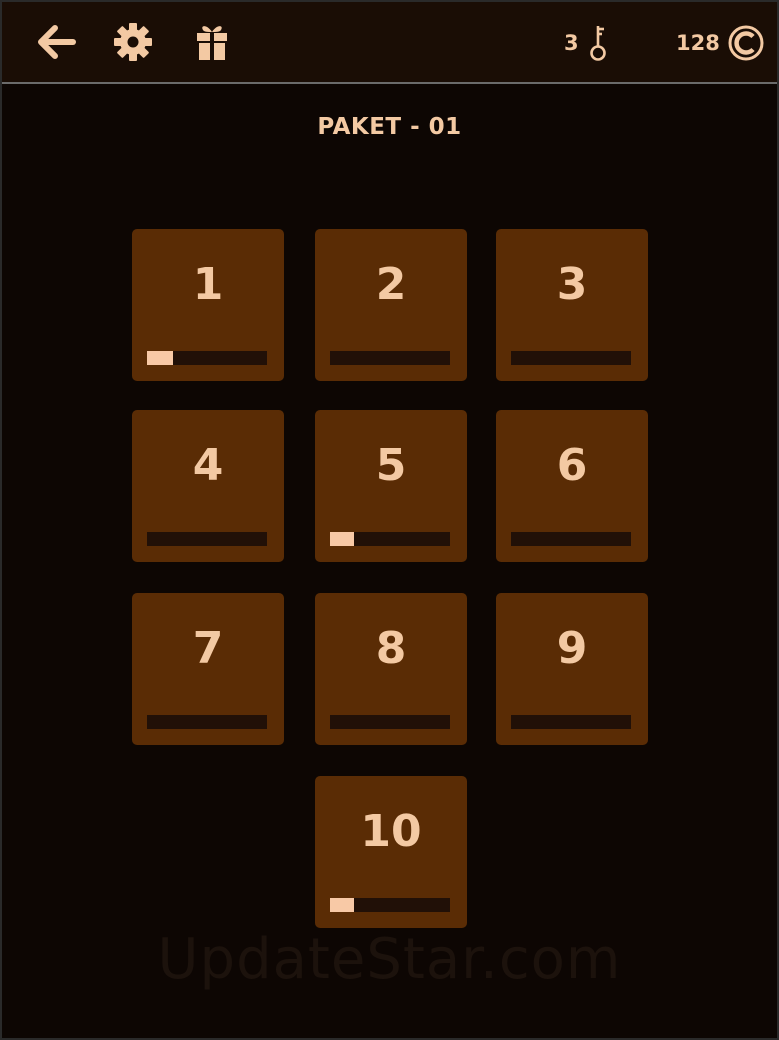  What do you see at coordinates (572, 465) in the screenshot?
I see `level-number: 6` at bounding box center [572, 465].